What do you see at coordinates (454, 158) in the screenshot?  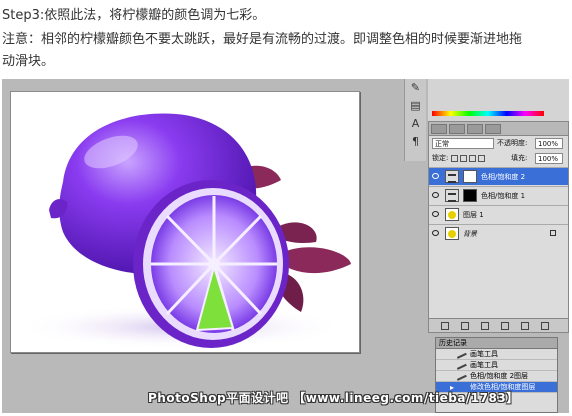 I see `lock-transparency-icon` at bounding box center [454, 158].